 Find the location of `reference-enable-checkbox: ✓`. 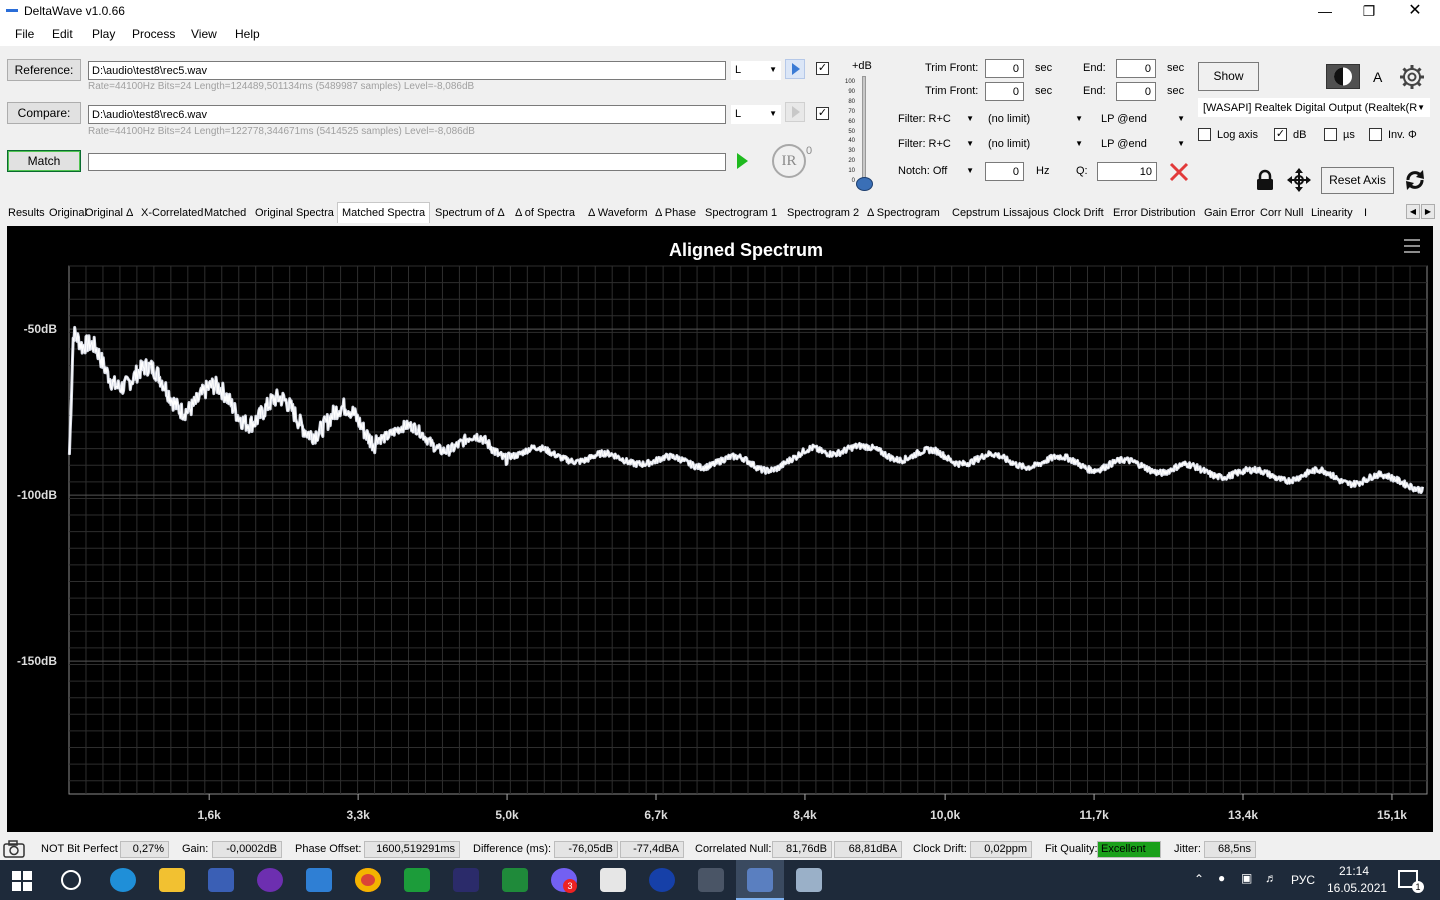

reference-enable-checkbox: ✓ is located at coordinates (822, 68).